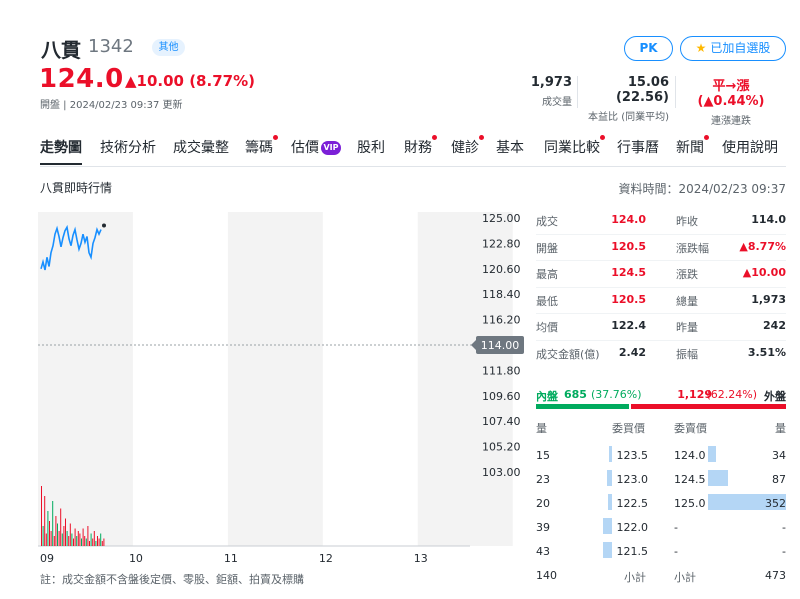 This screenshot has width=800, height=599. Describe the element at coordinates (750, 147) in the screenshot. I see `tab-12: 使用說明` at that location.